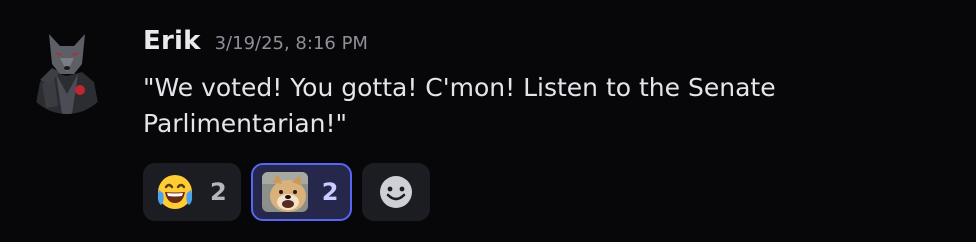 The width and height of the screenshot is (976, 242). What do you see at coordinates (543, 45) in the screenshot?
I see `message-header: Erik 3/19/25, 8:16 PM` at bounding box center [543, 45].